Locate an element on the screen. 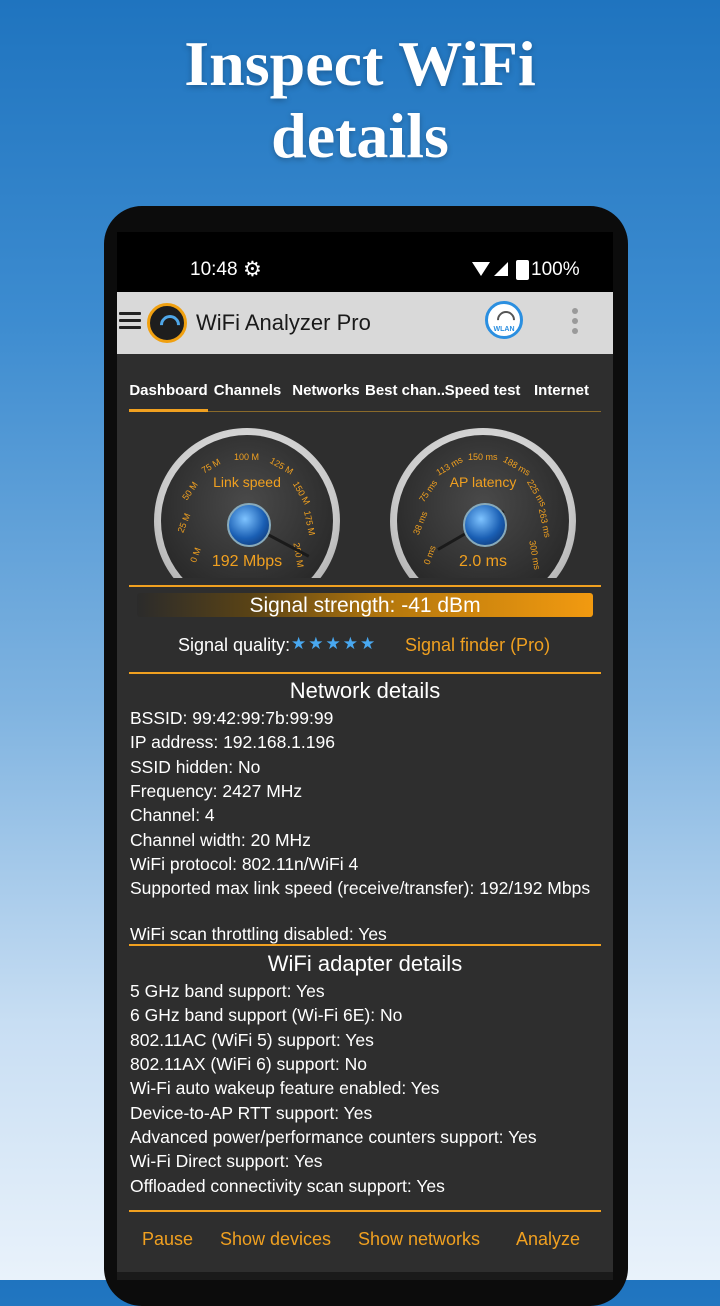 This screenshot has width=720, height=1306. detail-line: 802.11AX (WiFi 6) support: No is located at coordinates (248, 1064).